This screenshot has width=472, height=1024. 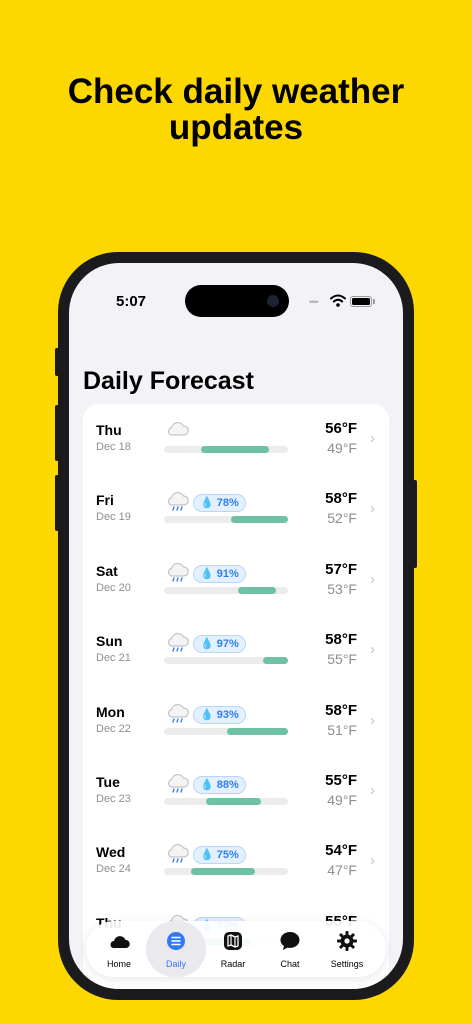 What do you see at coordinates (110, 711) in the screenshot?
I see `day-label: Mon` at bounding box center [110, 711].